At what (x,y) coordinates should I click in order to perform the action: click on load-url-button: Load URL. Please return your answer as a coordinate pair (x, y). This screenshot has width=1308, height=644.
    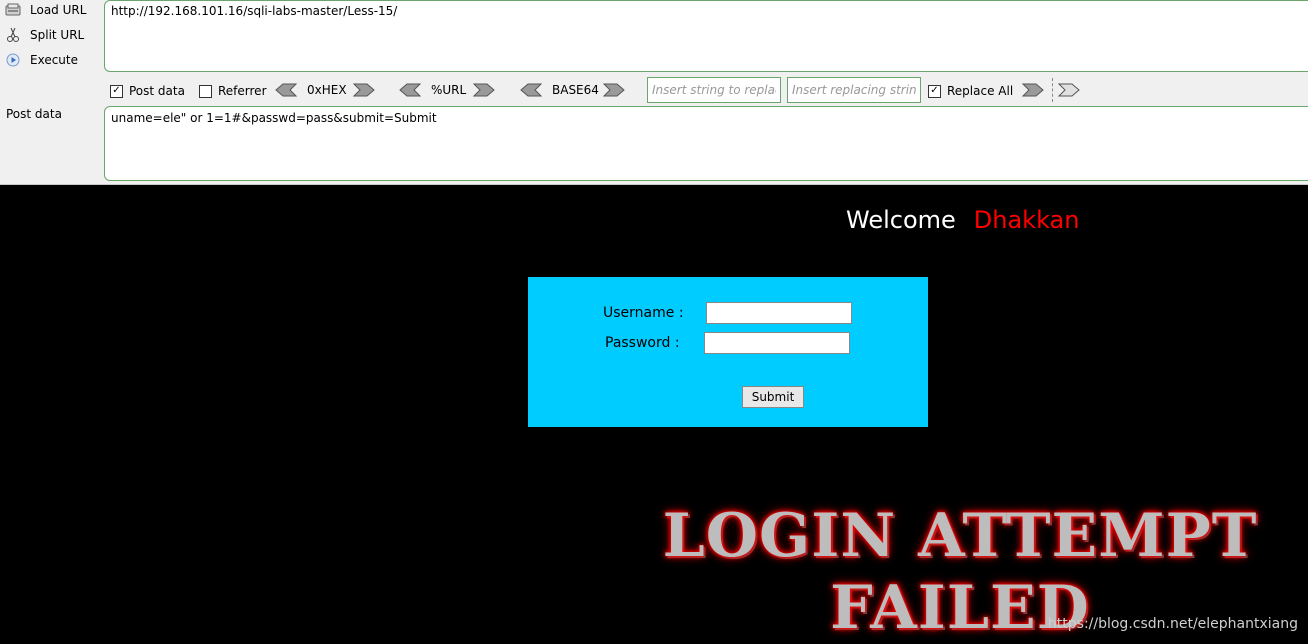
    Looking at the image, I should click on (50, 10).